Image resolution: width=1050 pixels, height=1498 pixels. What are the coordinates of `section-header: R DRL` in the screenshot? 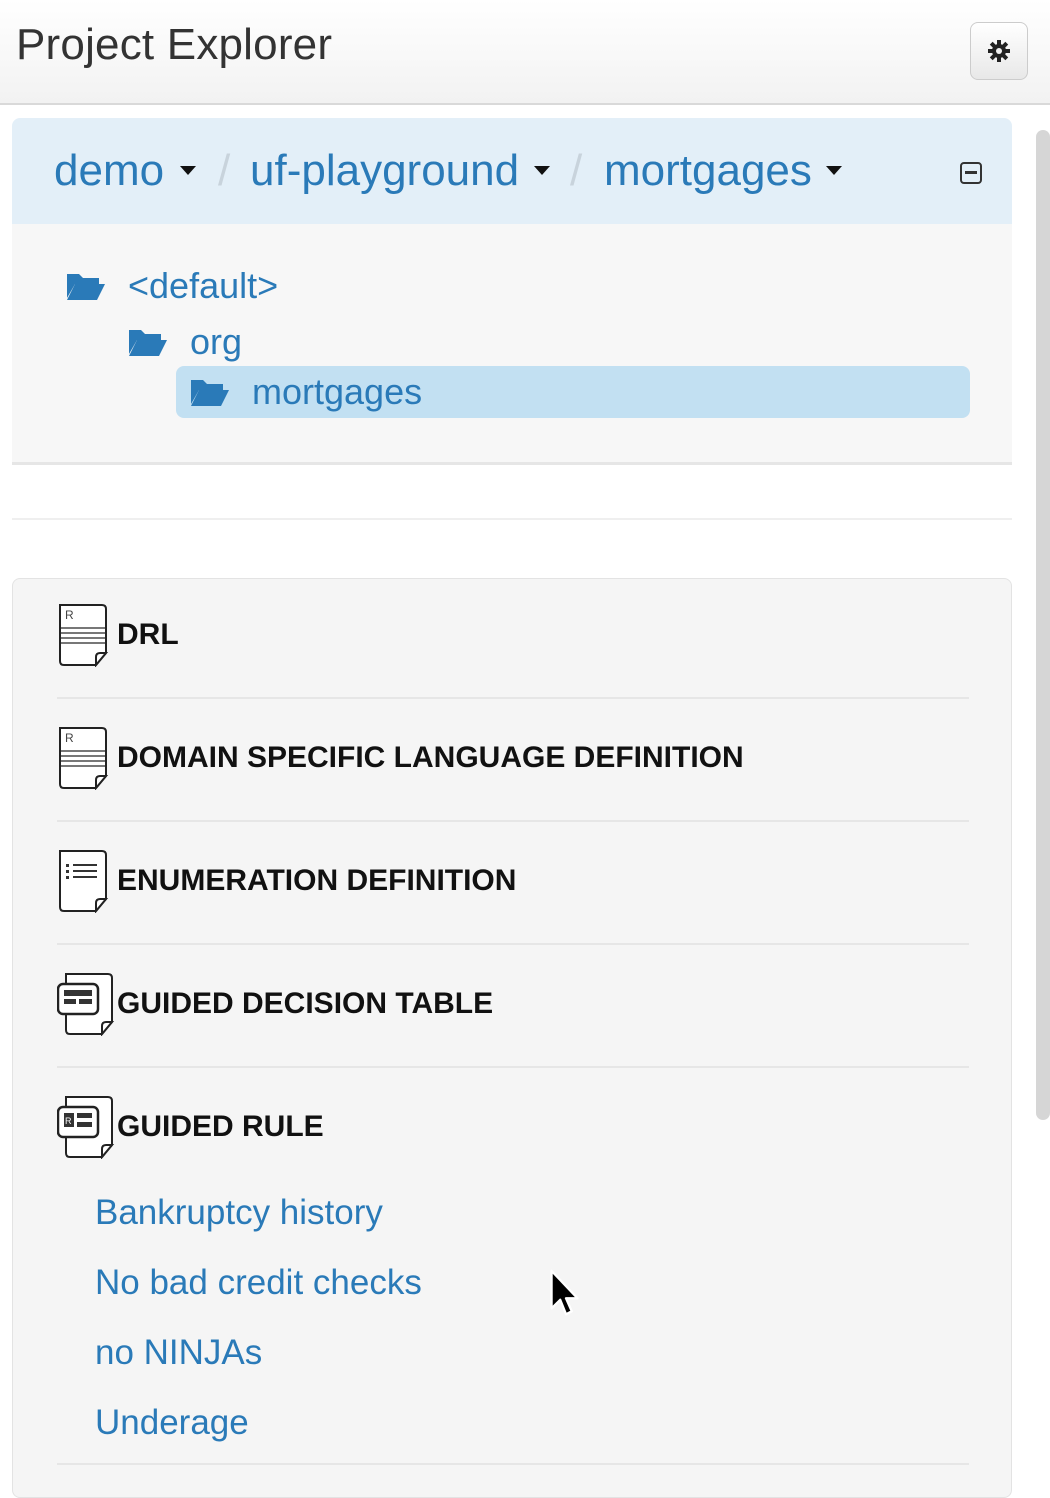 It's located at (118, 635).